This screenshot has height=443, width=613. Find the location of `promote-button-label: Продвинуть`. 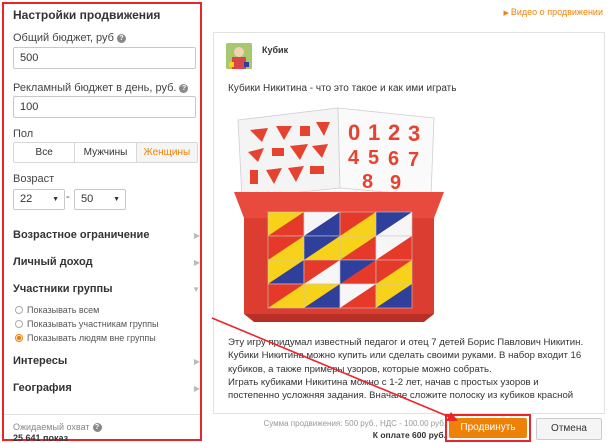

promote-button-label: Продвинуть is located at coordinates (488, 428).